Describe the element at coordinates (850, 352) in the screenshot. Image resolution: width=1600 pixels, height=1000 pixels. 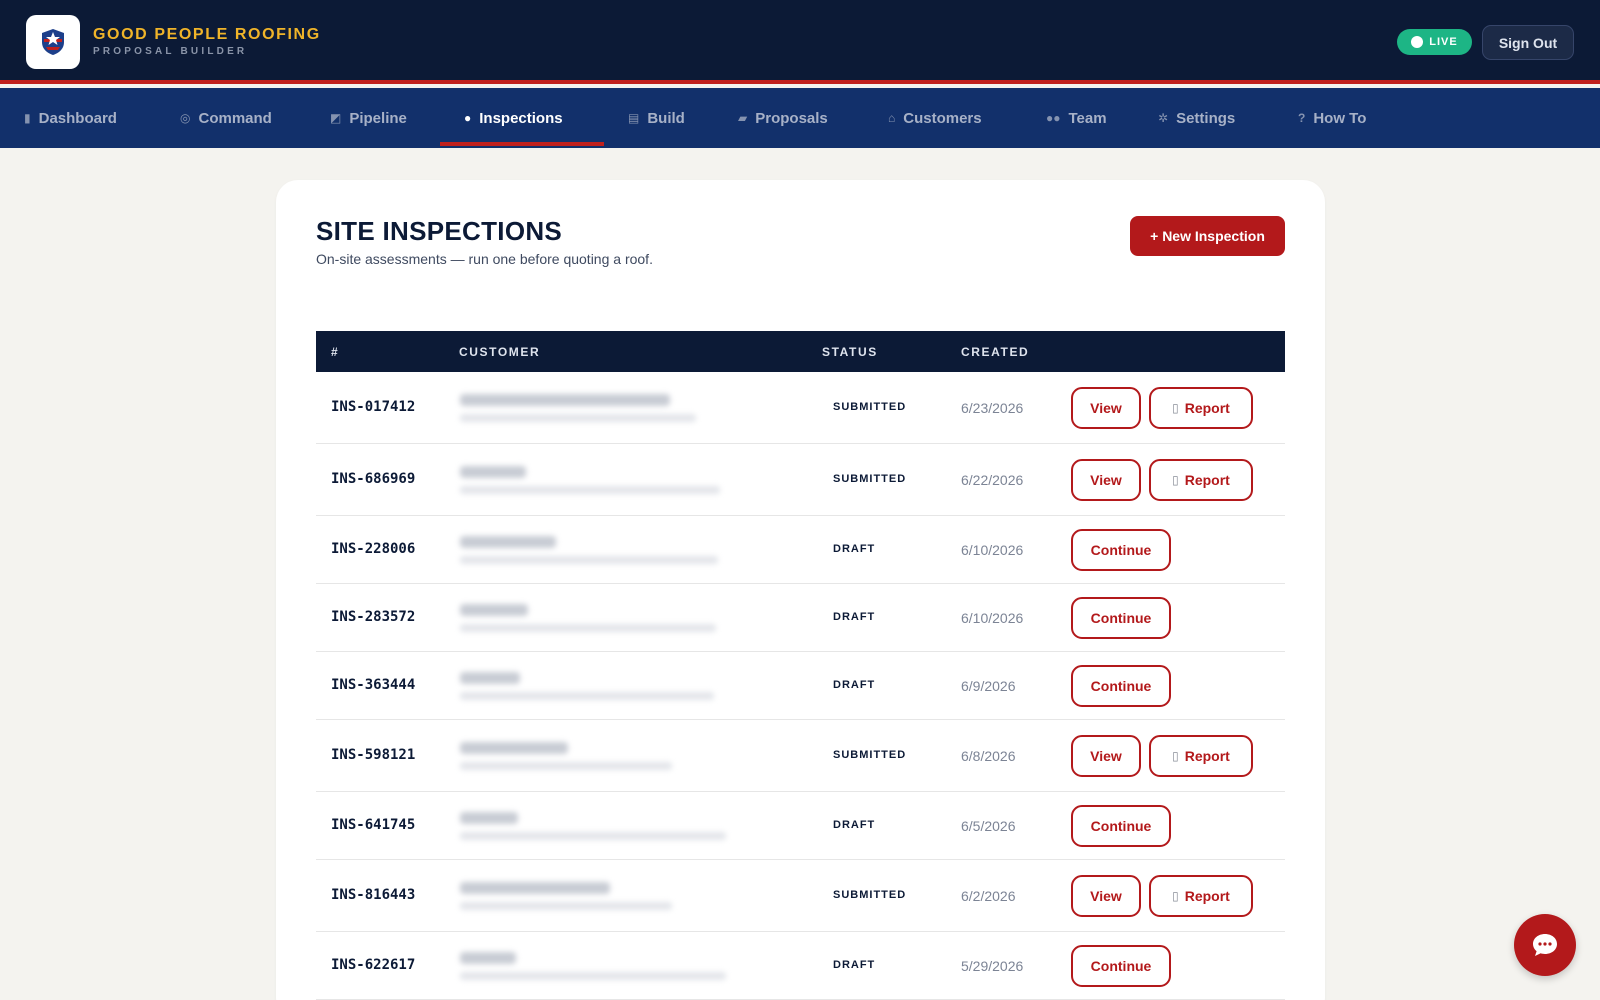
I see `column-header-status: STATUS` at that location.